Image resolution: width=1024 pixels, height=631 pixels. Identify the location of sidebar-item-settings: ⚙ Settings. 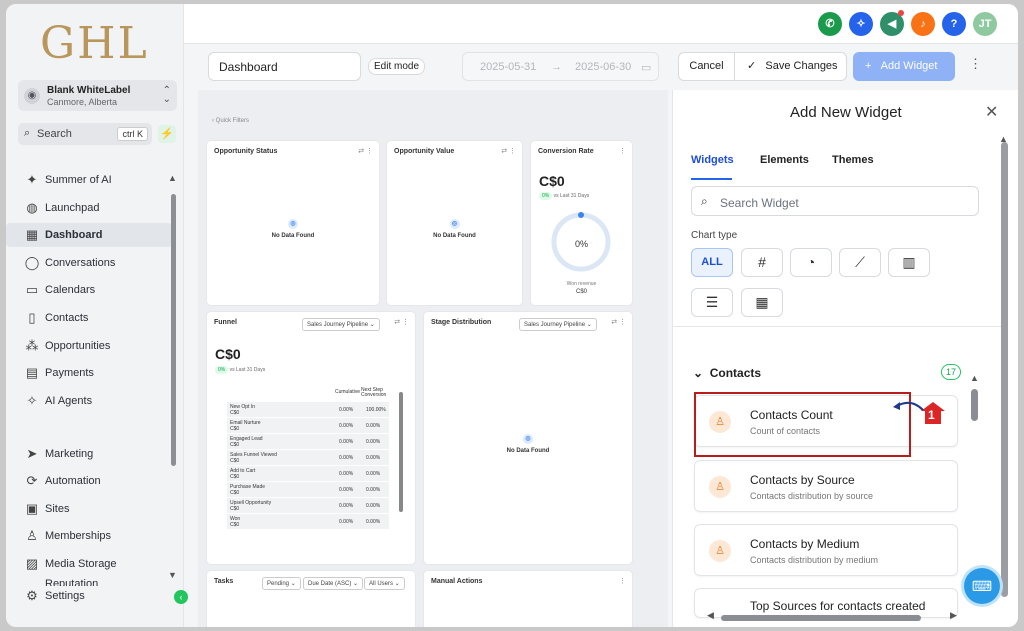
(89, 596).